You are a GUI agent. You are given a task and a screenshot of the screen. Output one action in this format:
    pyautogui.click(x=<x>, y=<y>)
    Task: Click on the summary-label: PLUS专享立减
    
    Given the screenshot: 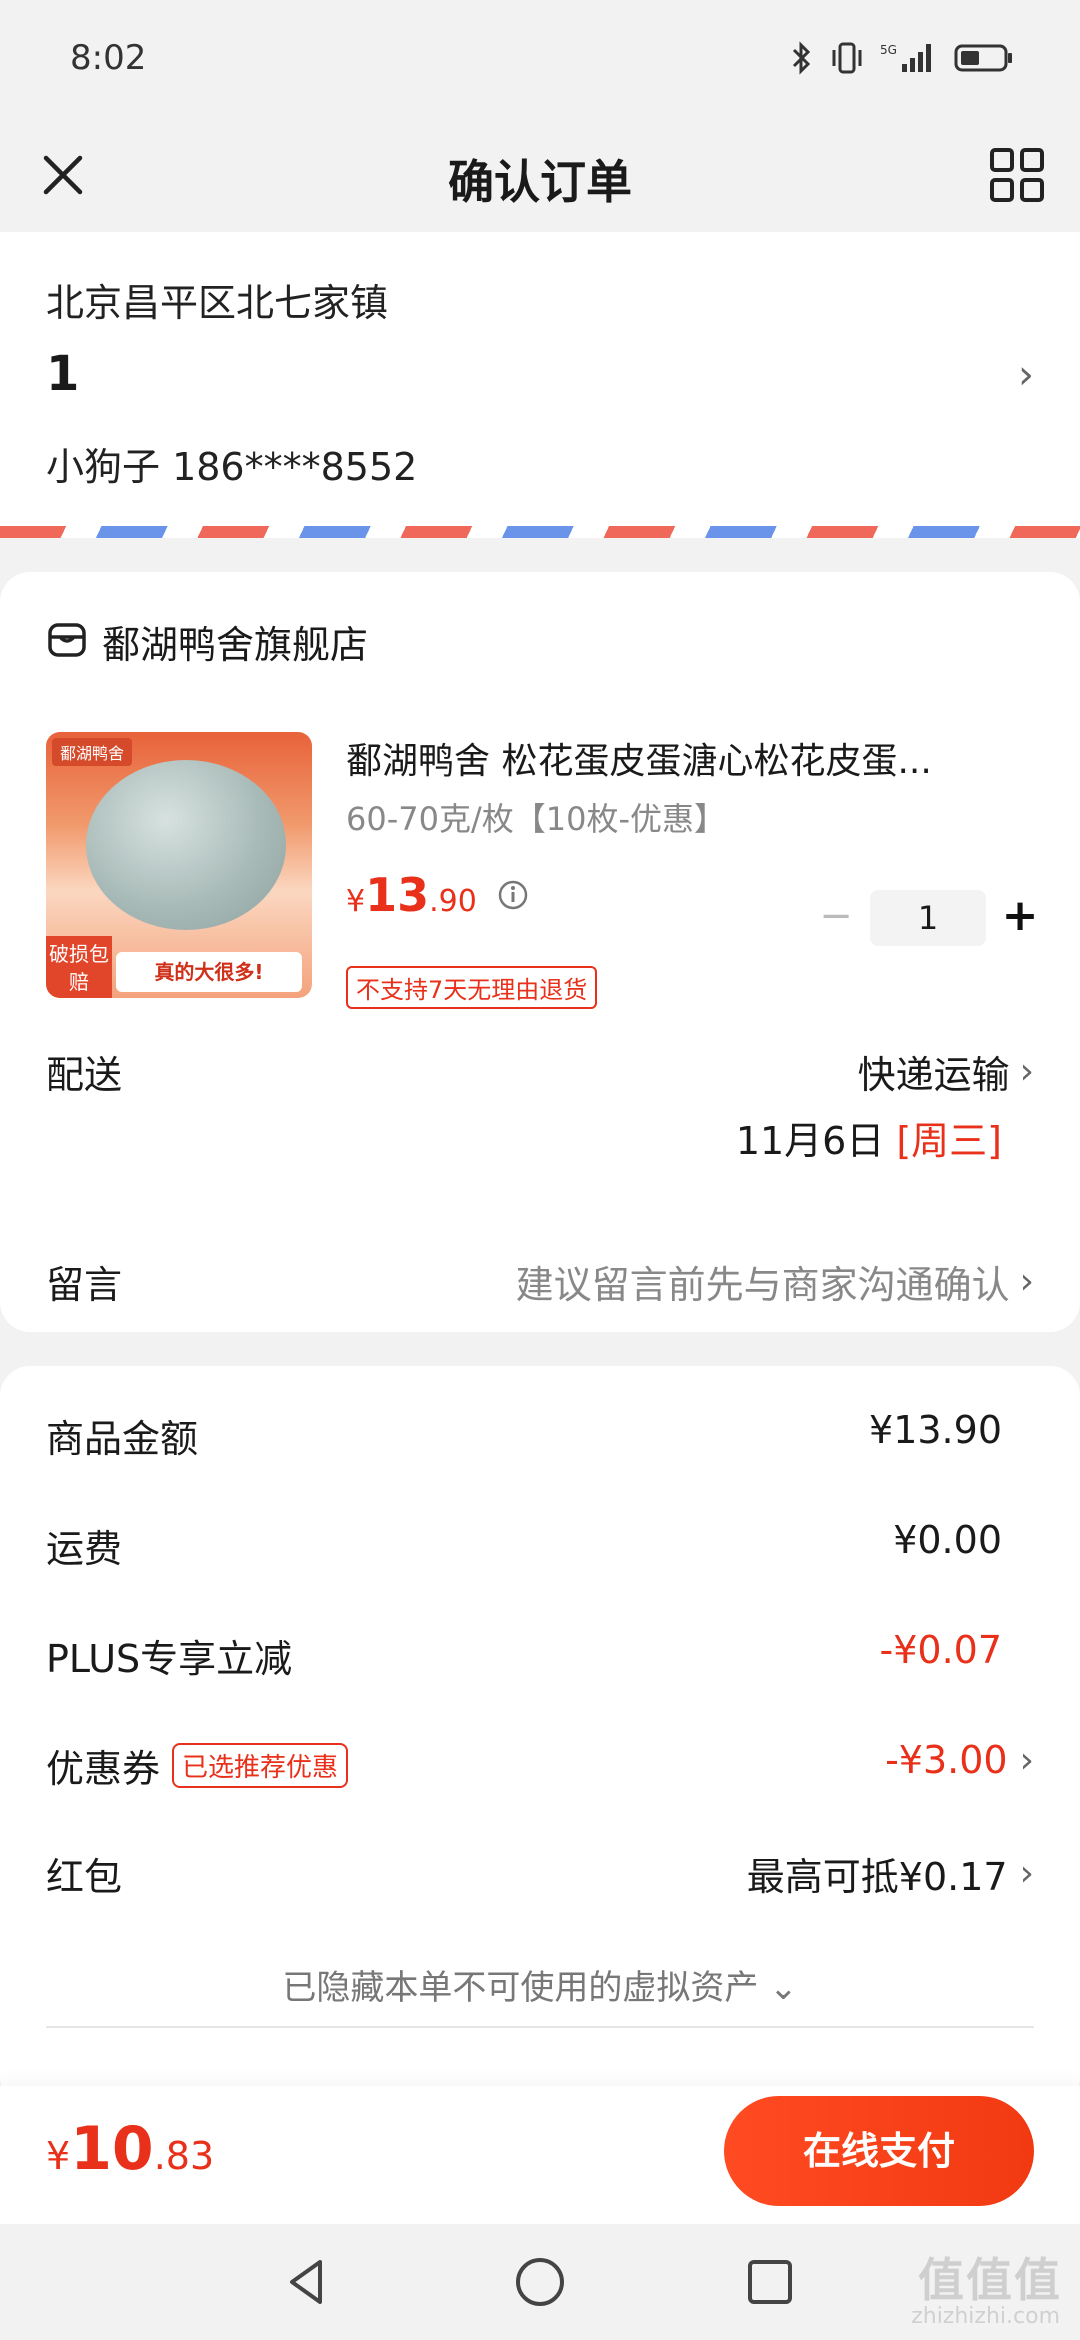 What is the action you would take?
    pyautogui.click(x=169, y=1659)
    